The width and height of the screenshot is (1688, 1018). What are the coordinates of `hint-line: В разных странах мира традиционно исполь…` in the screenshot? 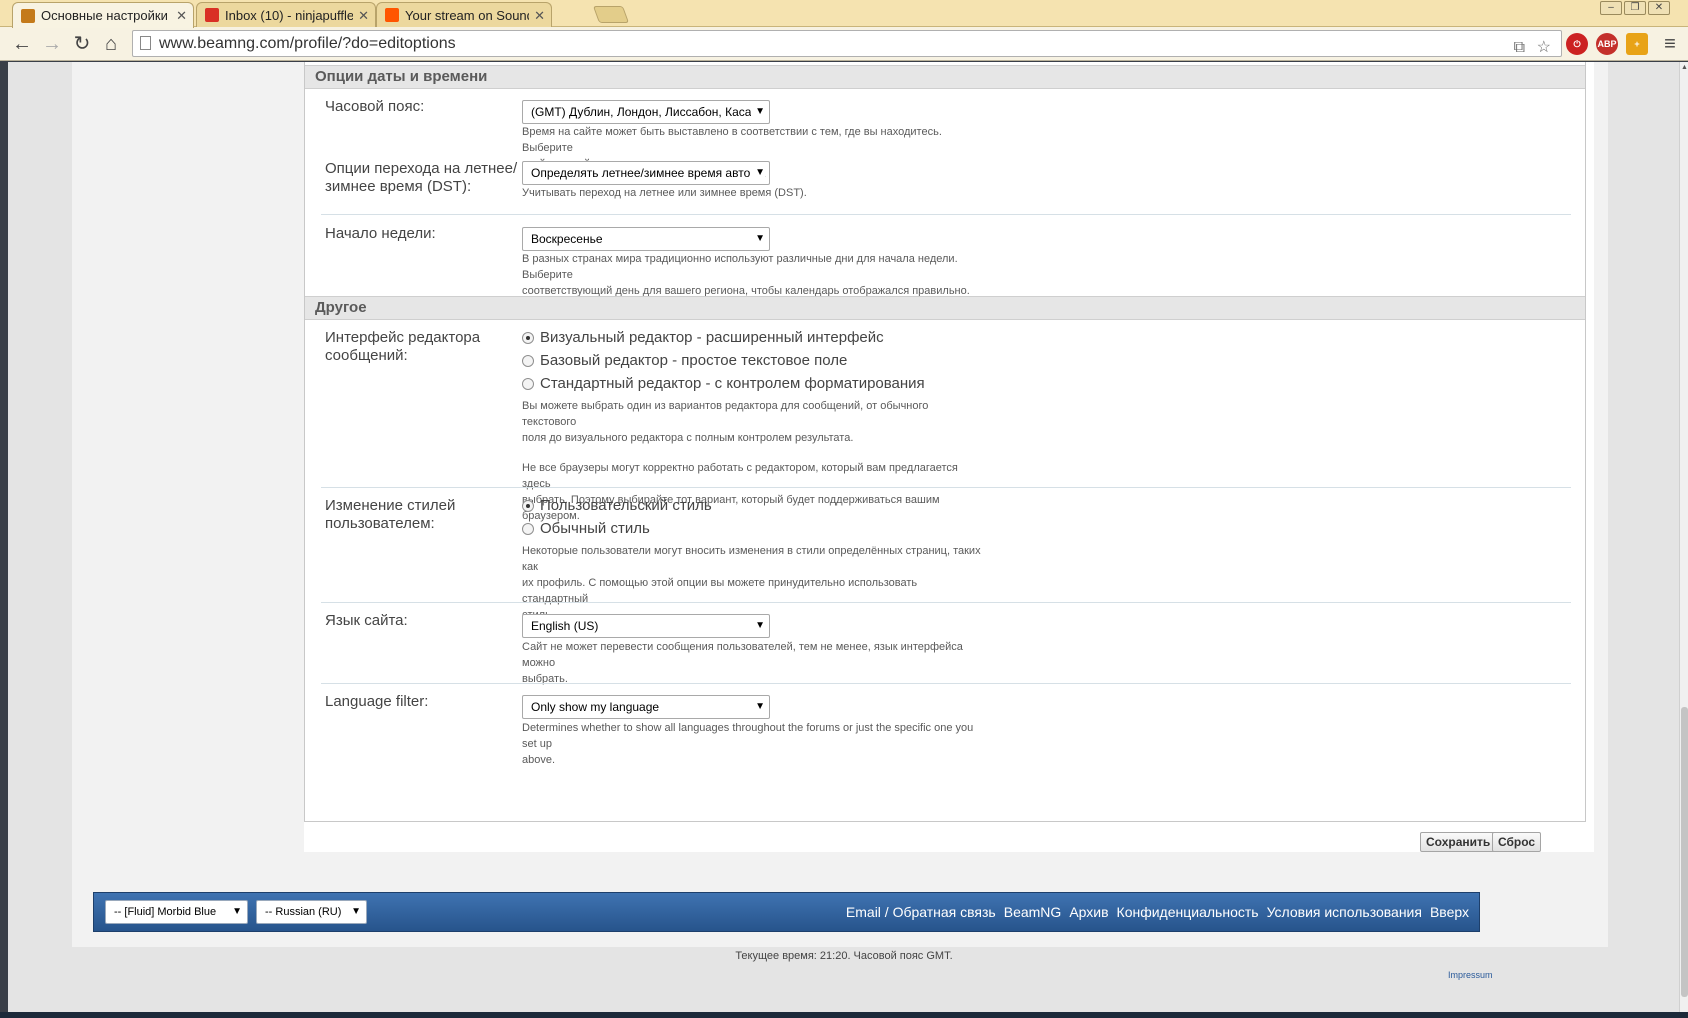 It's located at (740, 267).